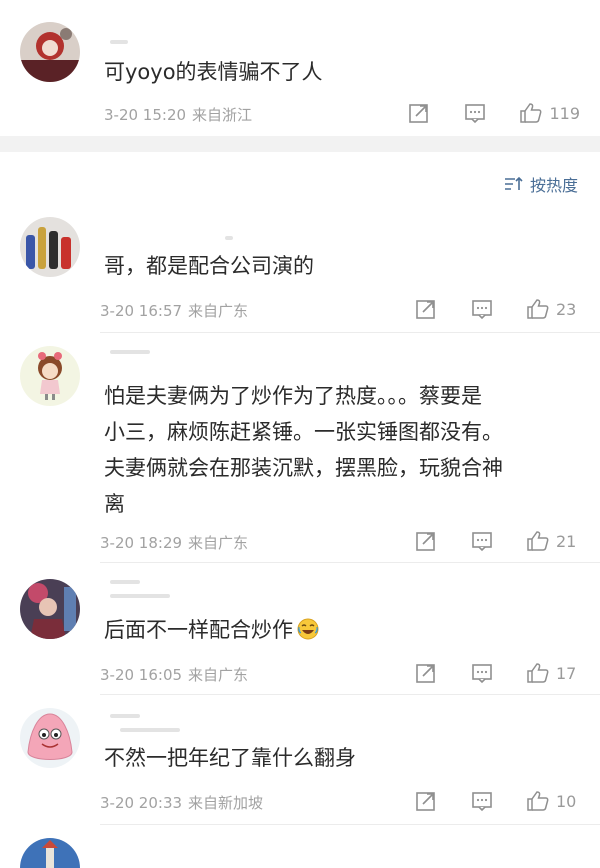 Image resolution: width=600 pixels, height=868 pixels. I want to click on like-count: 21, so click(566, 541).